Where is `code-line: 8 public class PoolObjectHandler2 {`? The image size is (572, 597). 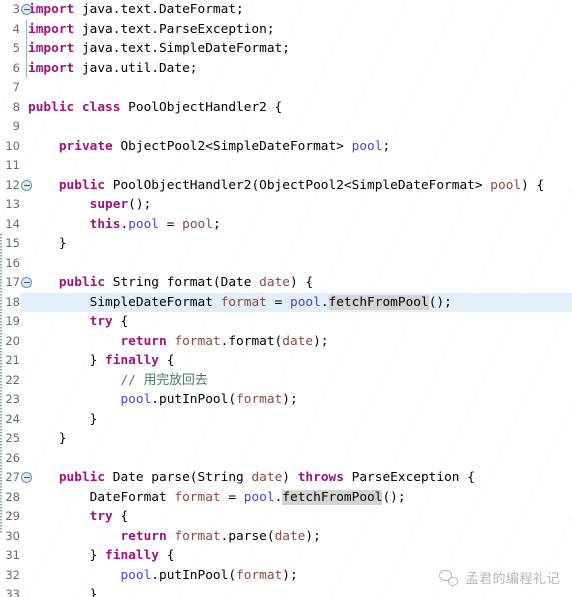
code-line: 8 public class PoolObjectHandler2 { is located at coordinates (286, 108).